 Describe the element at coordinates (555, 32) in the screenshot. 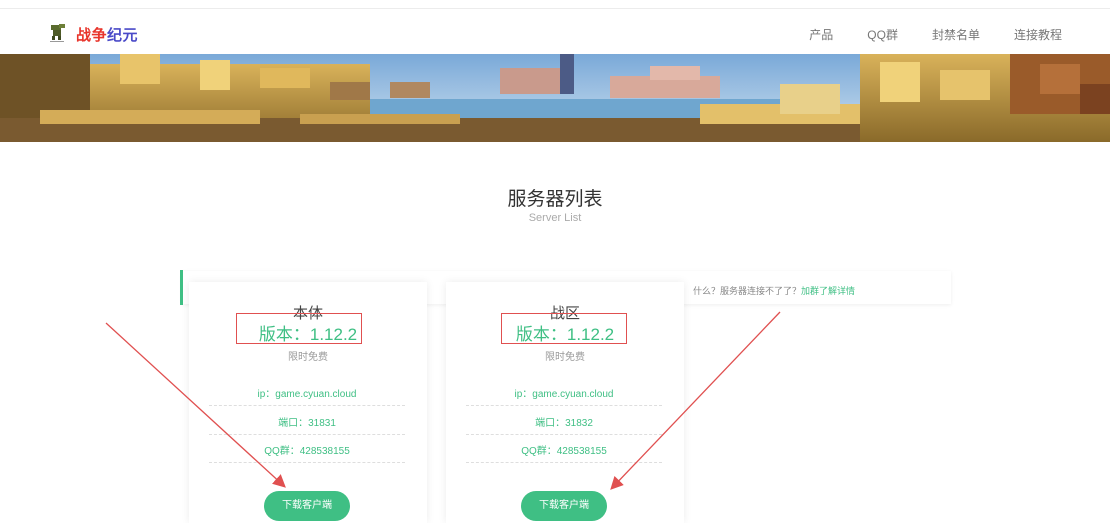

I see `site-header: 战争纪元 产品 QQ群 封禁名单 连接教程` at that location.